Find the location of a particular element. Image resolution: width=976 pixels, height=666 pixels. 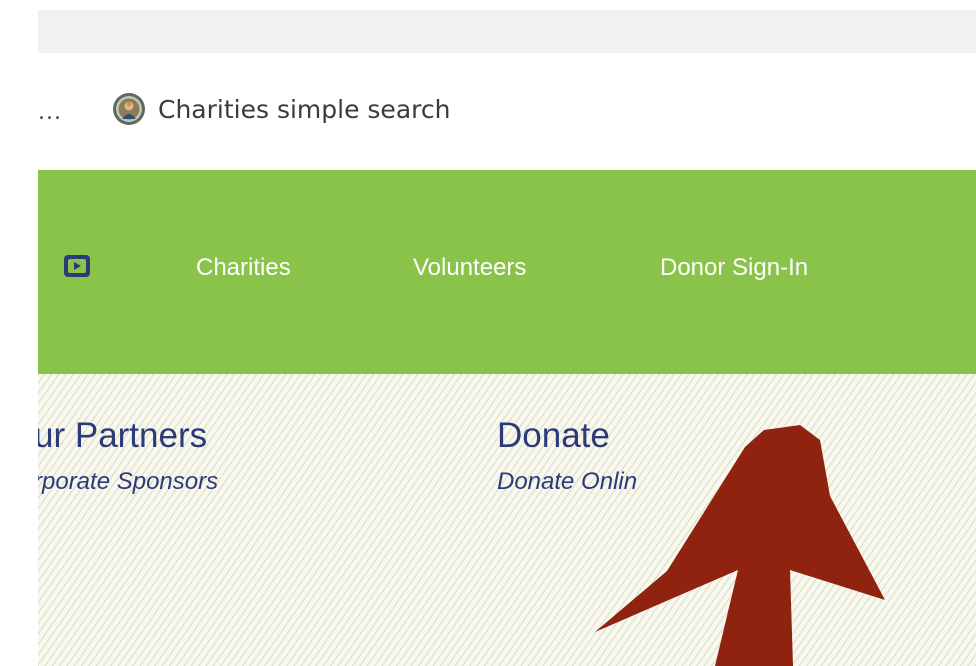

partners-column: ur Partners rporate Sponsors is located at coordinates (126, 456).